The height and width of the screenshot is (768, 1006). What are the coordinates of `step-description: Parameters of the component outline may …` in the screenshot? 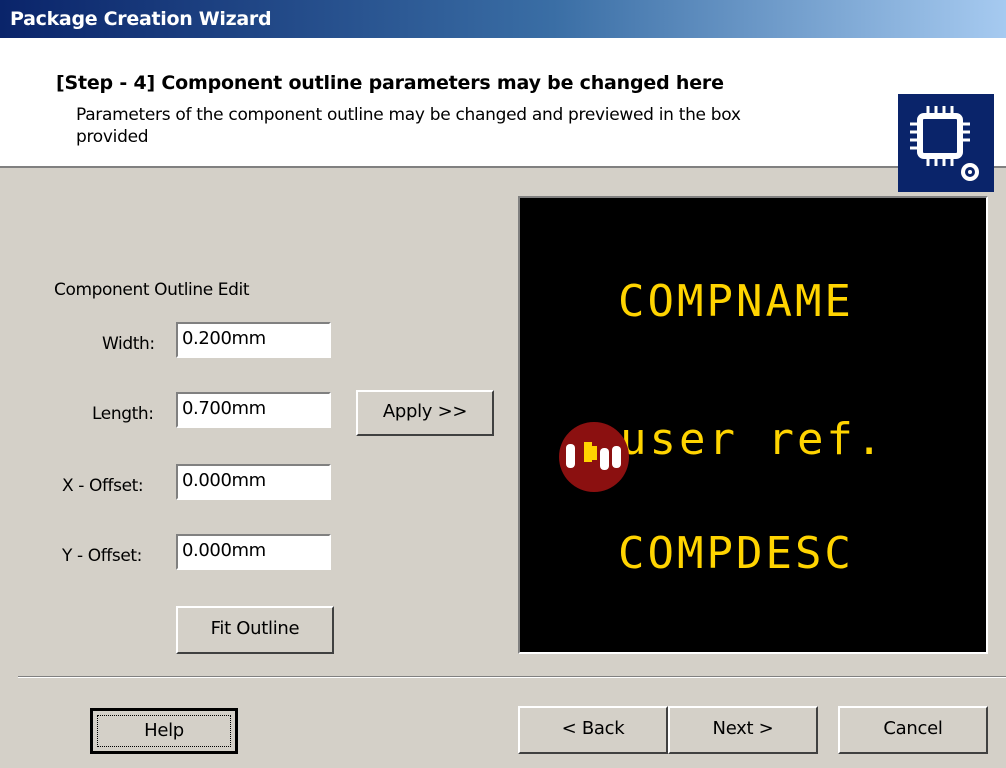 It's located at (408, 126).